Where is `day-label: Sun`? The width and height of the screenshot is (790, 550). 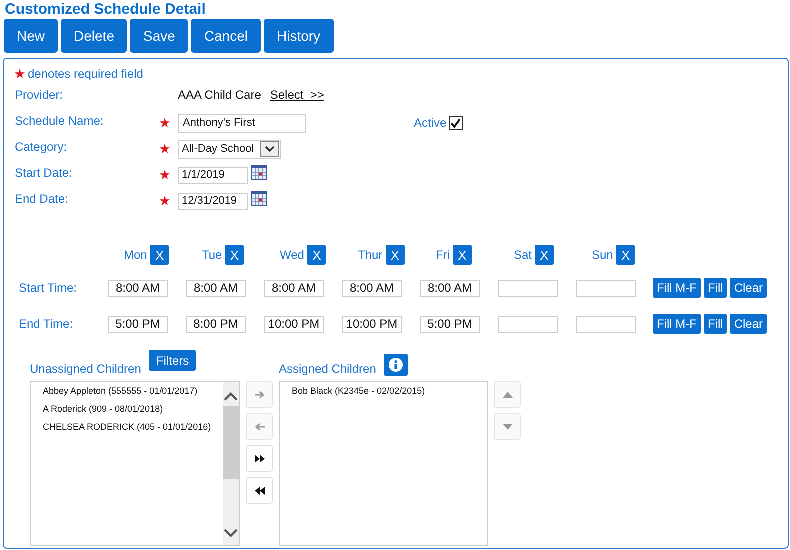 day-label: Sun is located at coordinates (603, 255).